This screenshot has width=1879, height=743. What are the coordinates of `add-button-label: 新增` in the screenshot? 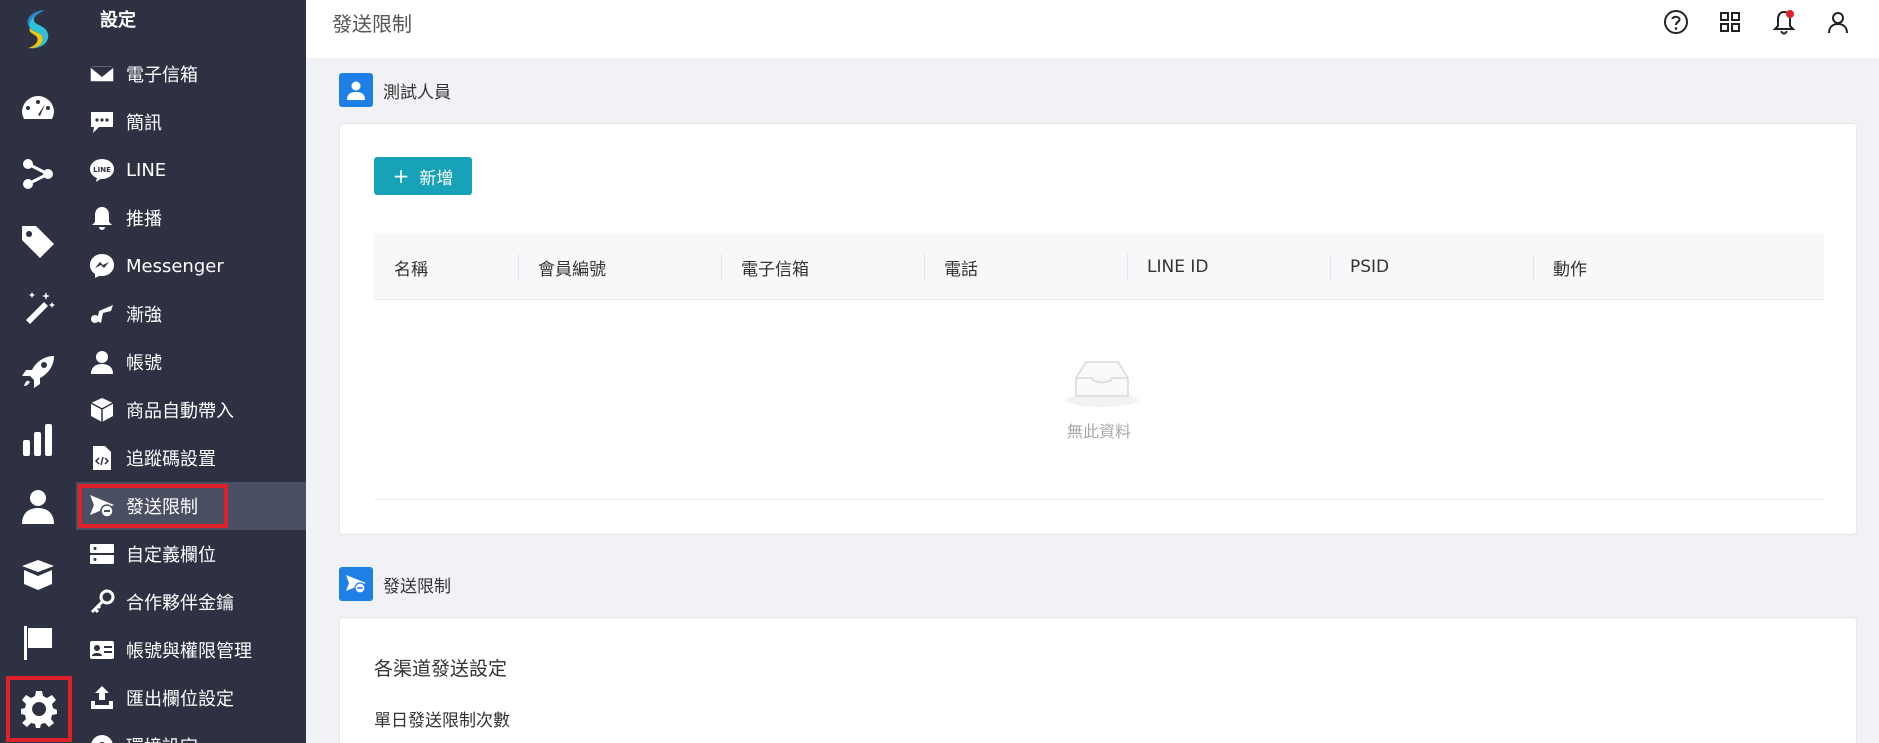 It's located at (436, 178).